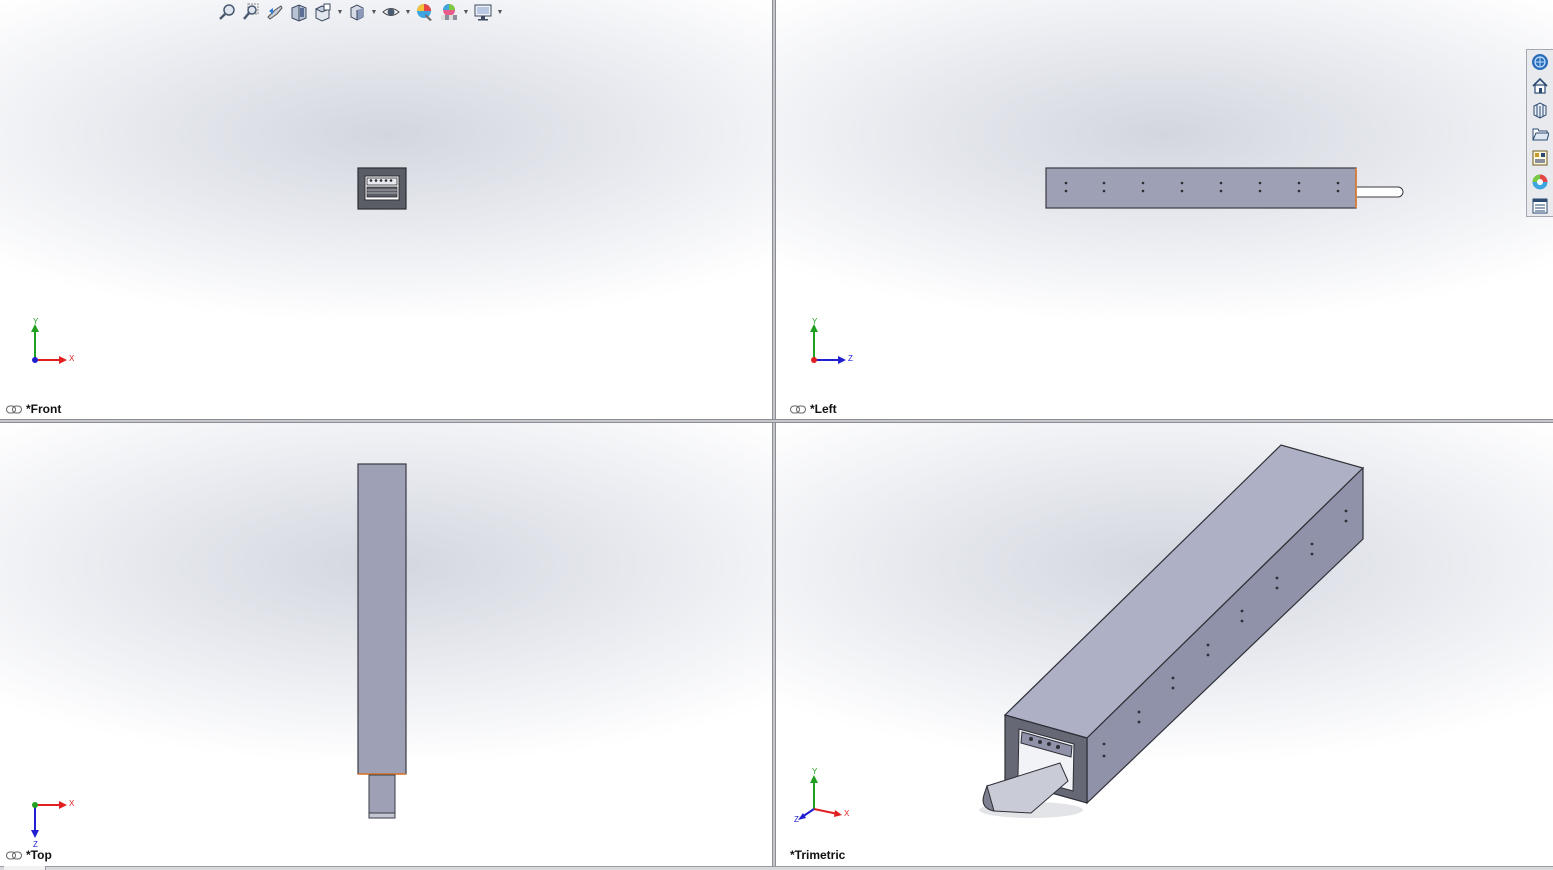 The height and width of the screenshot is (870, 1553). What do you see at coordinates (25, 868) in the screenshot?
I see `model-tab` at bounding box center [25, 868].